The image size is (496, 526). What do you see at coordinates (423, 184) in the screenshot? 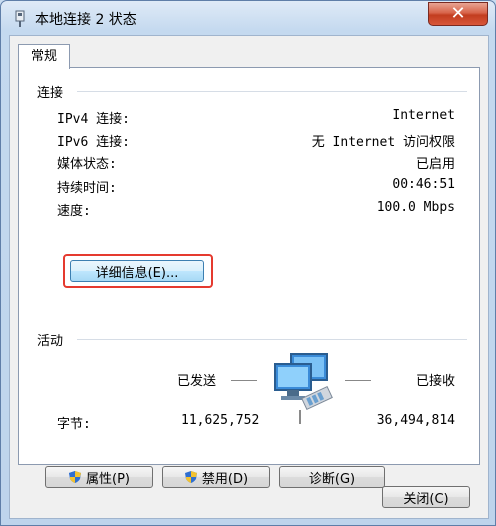
I see `duration-value: 00:46:51` at bounding box center [423, 184].